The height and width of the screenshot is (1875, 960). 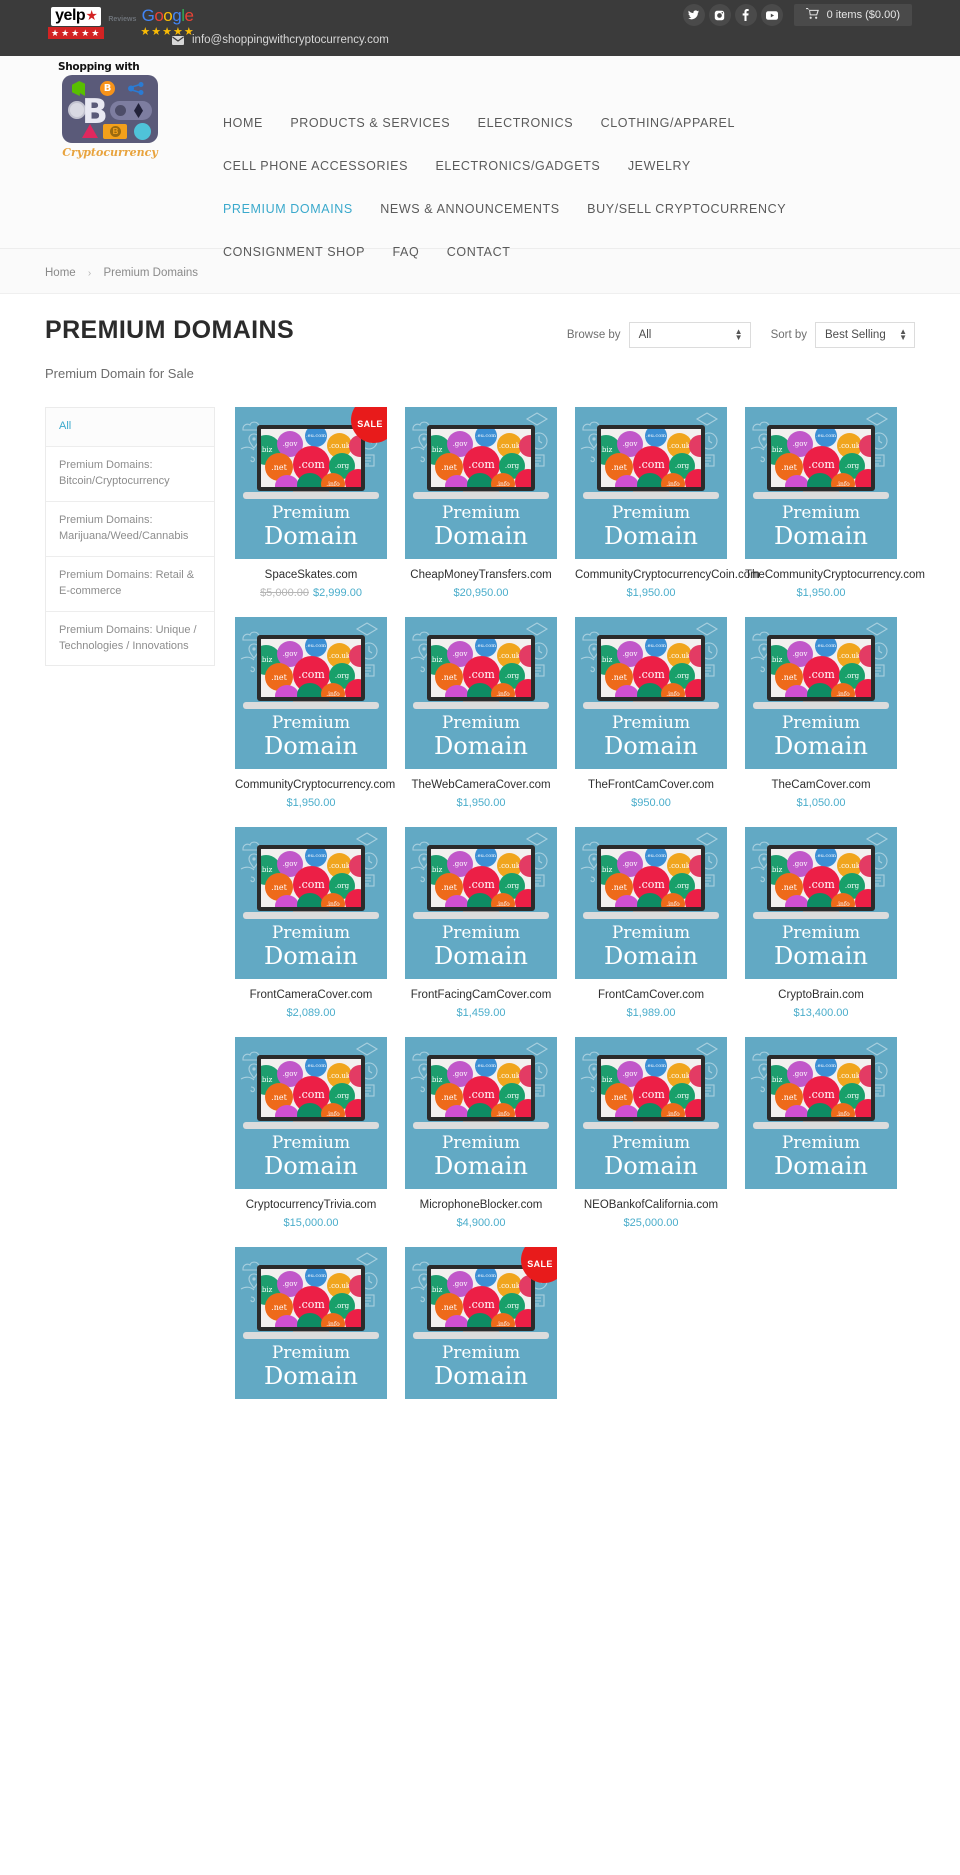 I want to click on nav-faq: FAQ, so click(x=405, y=252).